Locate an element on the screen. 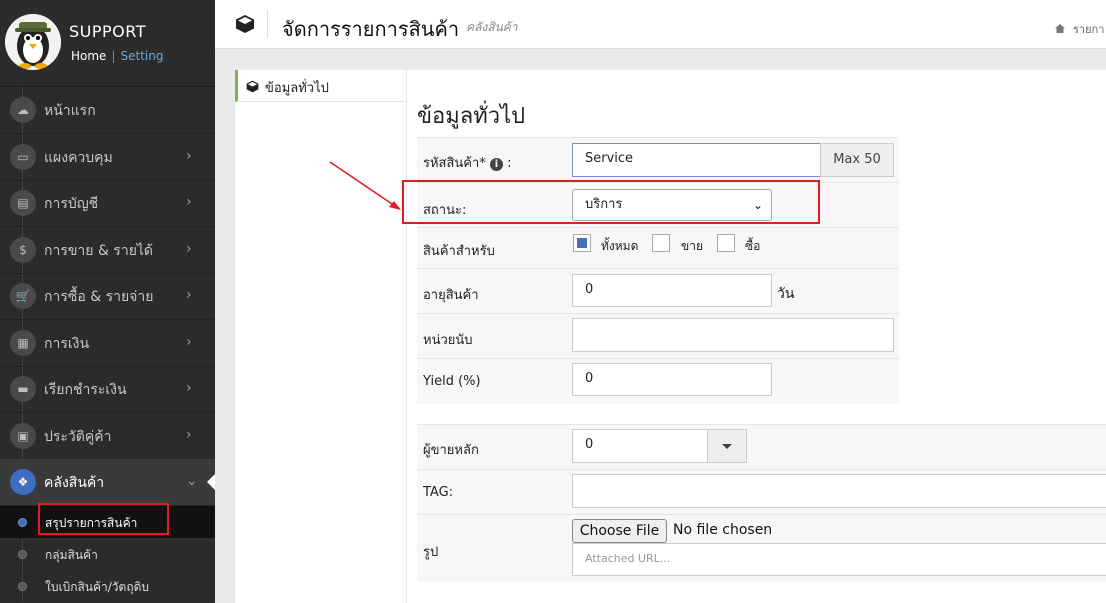  vendor-input: 0 is located at coordinates (640, 446).